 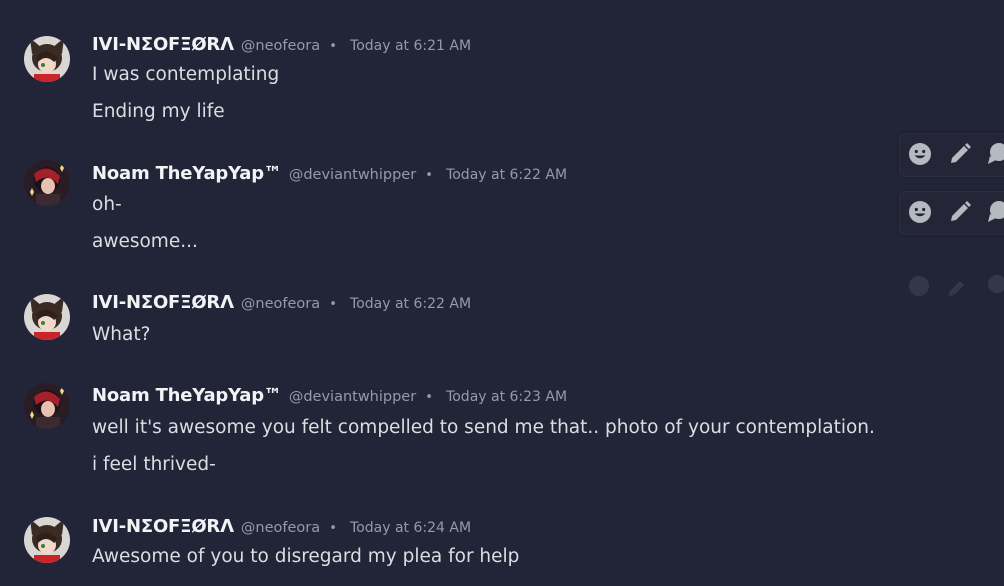 What do you see at coordinates (186, 74) in the screenshot?
I see `message-text: I was contemplating` at bounding box center [186, 74].